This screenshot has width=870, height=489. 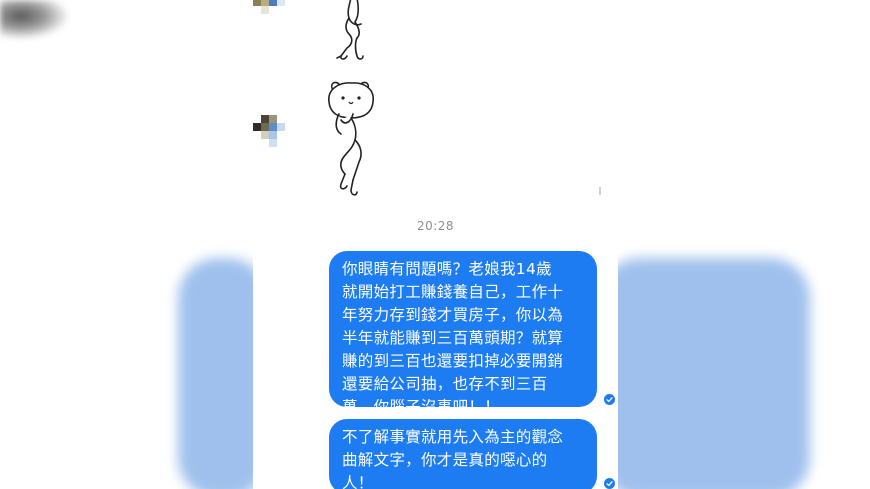 What do you see at coordinates (358, 481) in the screenshot?
I see `message-line: 人！` at bounding box center [358, 481].